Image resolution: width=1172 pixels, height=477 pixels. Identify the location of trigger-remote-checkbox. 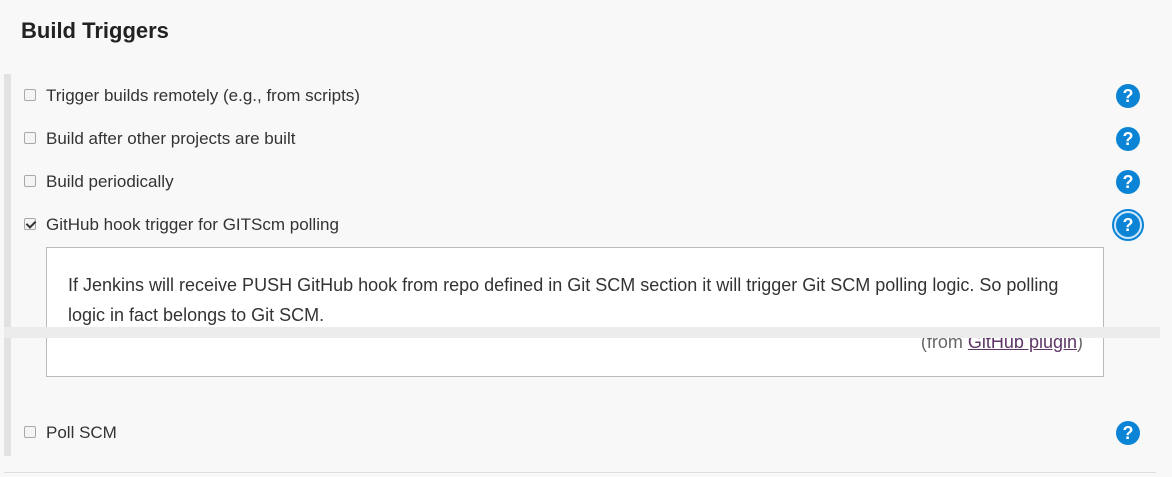
(30, 95).